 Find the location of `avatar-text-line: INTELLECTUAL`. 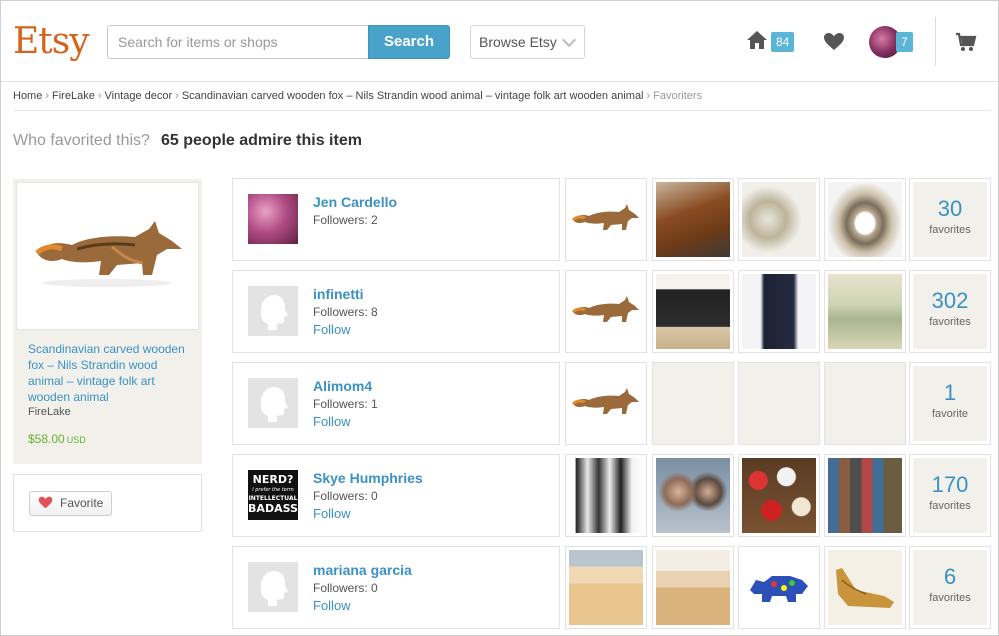

avatar-text-line: INTELLECTUAL is located at coordinates (273, 498).